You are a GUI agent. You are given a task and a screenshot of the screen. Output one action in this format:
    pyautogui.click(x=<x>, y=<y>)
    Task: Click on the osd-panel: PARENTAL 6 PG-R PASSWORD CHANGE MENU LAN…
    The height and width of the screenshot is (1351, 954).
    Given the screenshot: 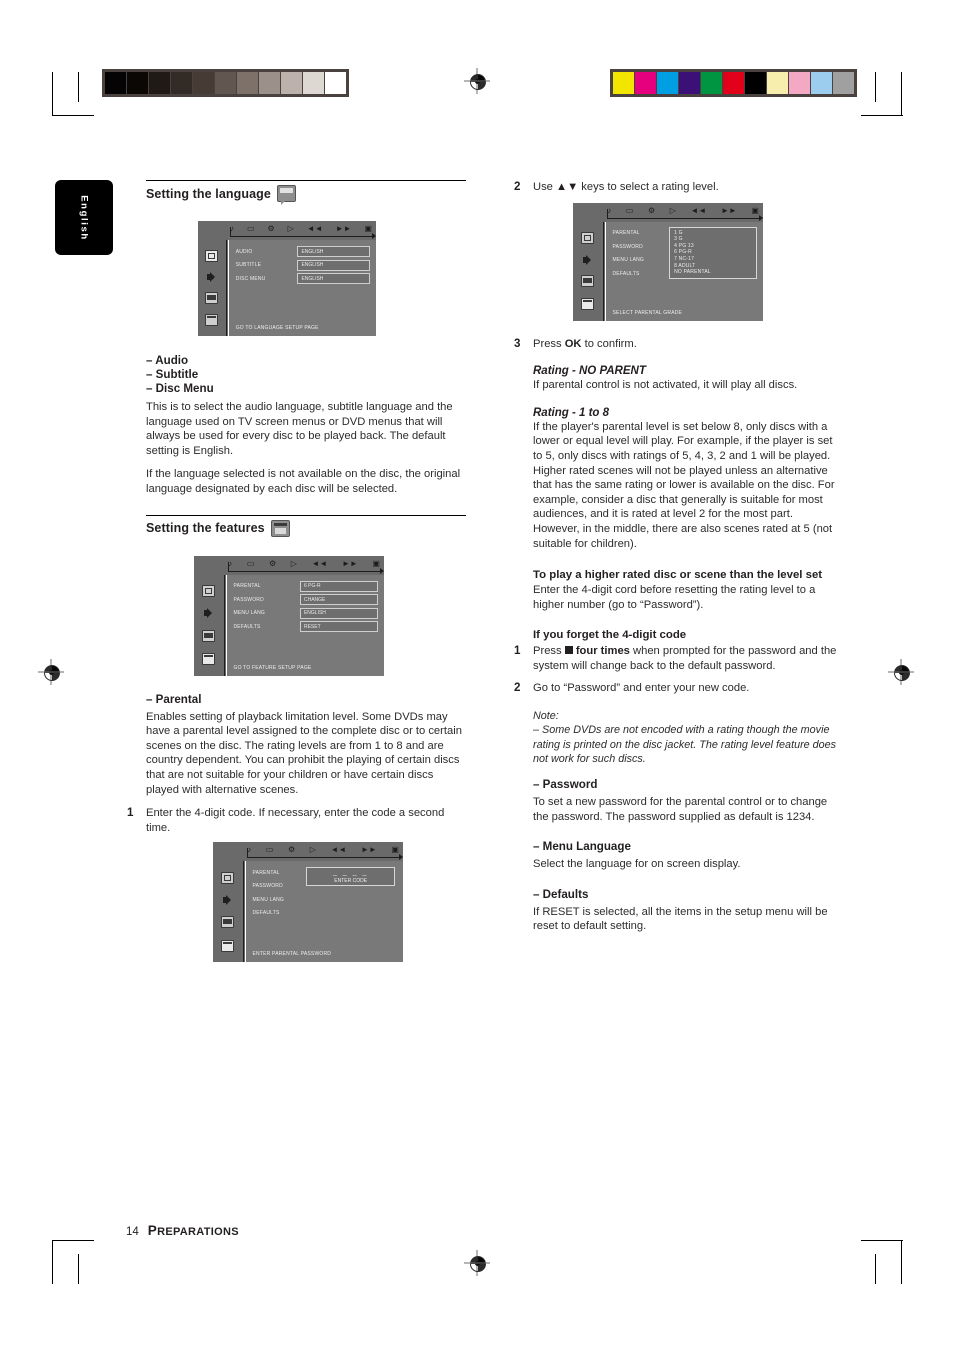 What is the action you would take?
    pyautogui.click(x=305, y=625)
    